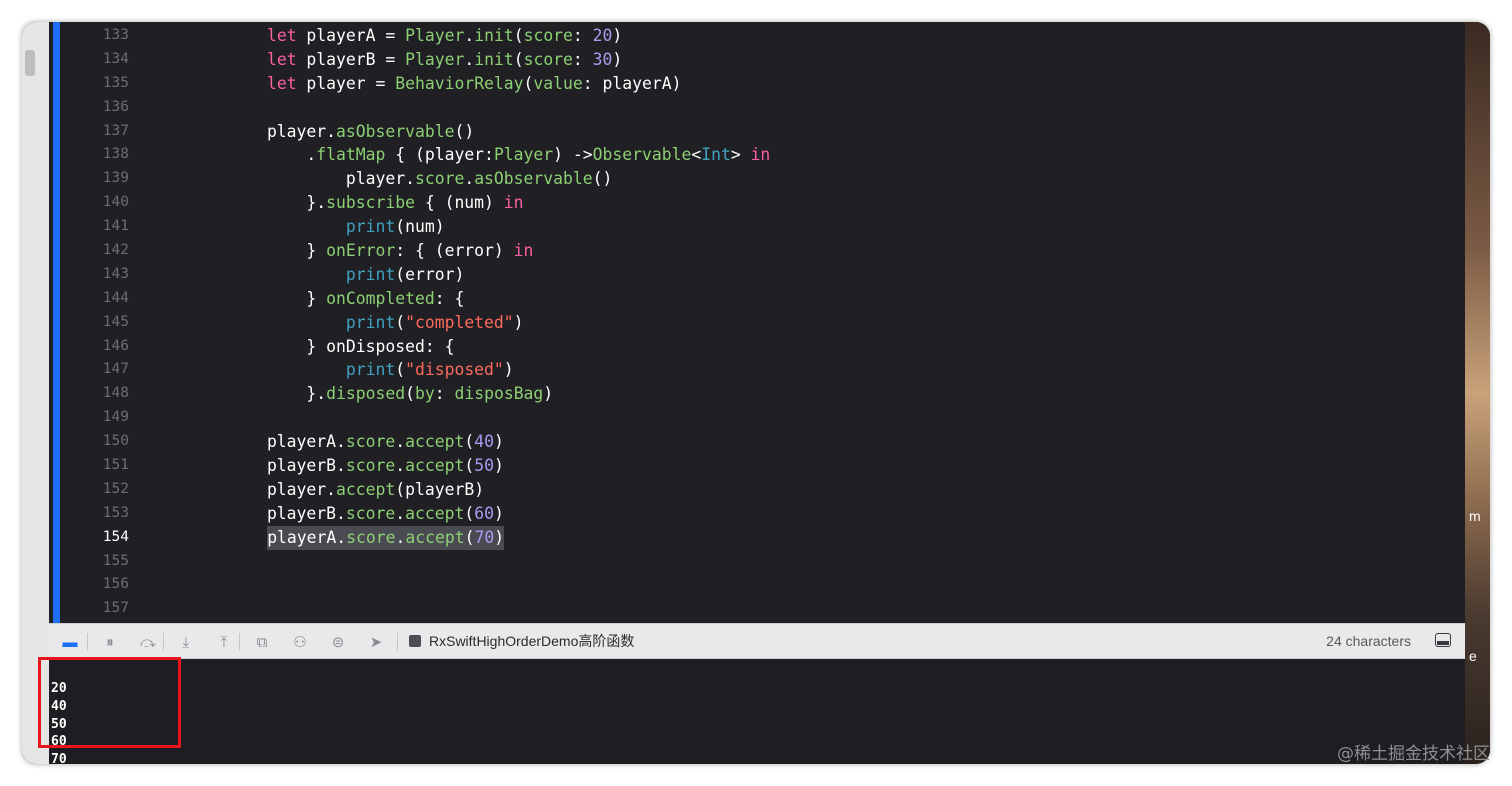  Describe the element at coordinates (115, 608) in the screenshot. I see `line-number: 157` at that location.